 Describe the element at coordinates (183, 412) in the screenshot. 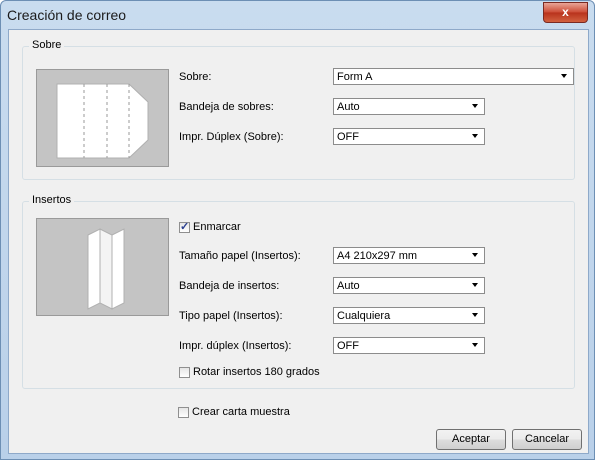

I see `crear-carta-checkbox` at that location.